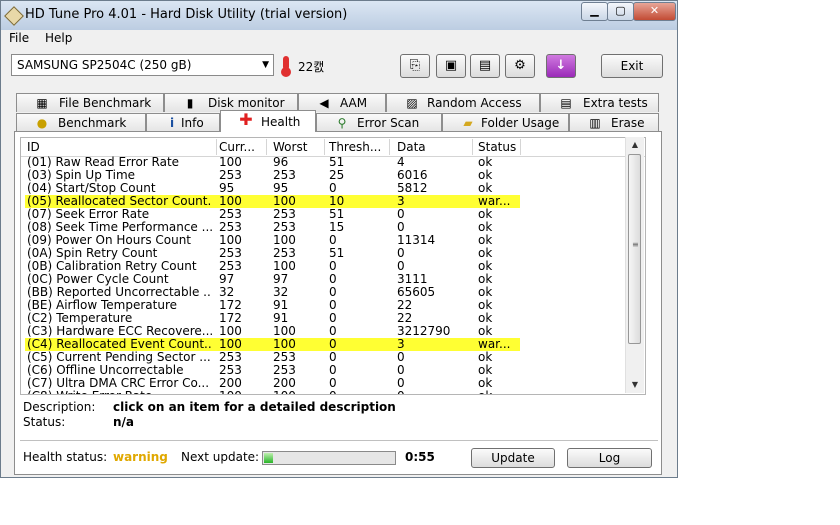  Describe the element at coordinates (401, 227) in the screenshot. I see `cell-data: 0` at that location.